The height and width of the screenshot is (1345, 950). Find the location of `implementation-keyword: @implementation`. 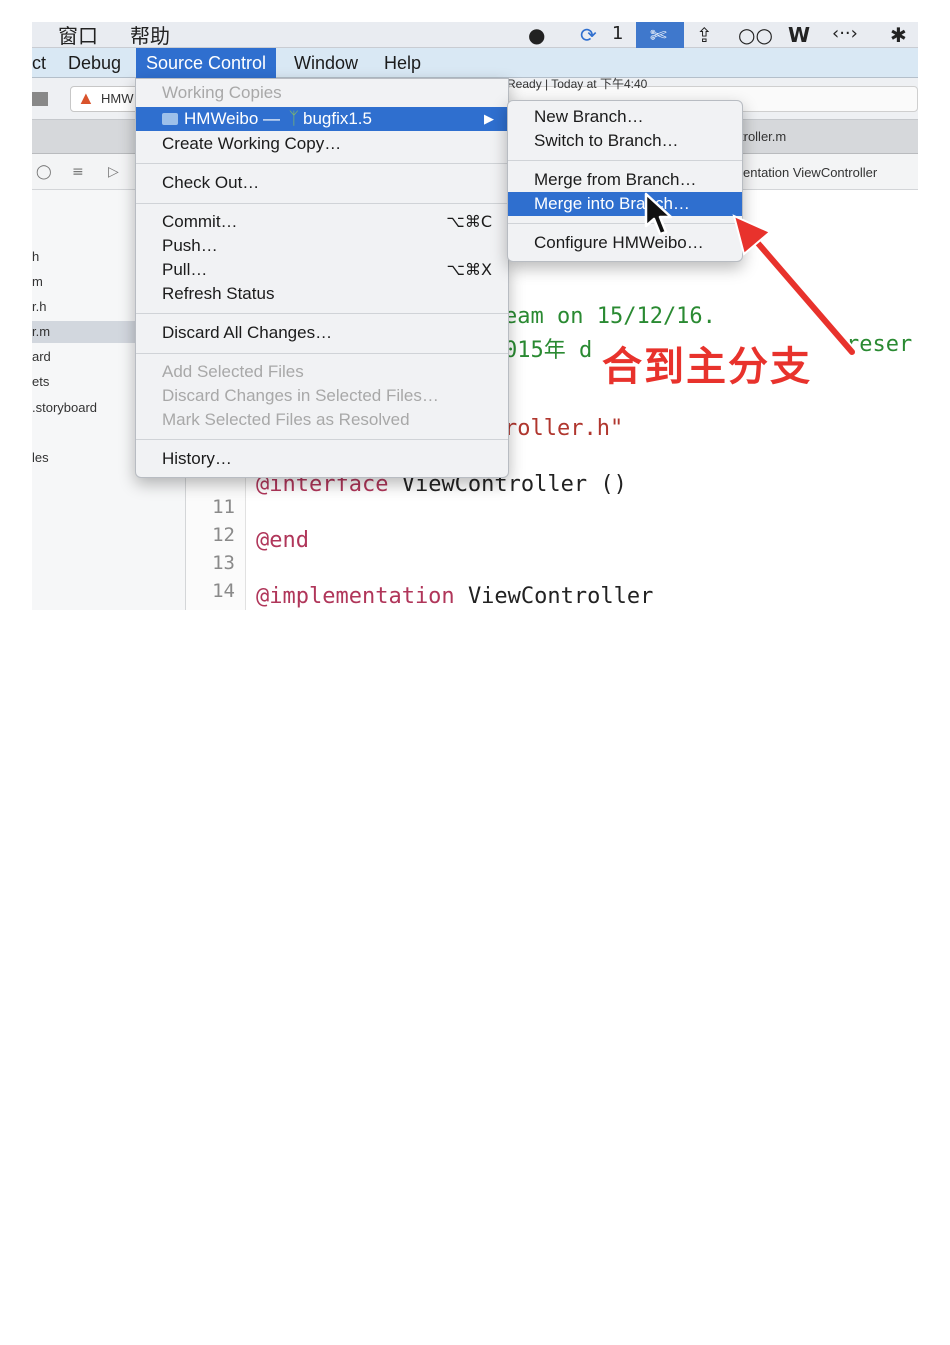

implementation-keyword: @implementation is located at coordinates (355, 596).